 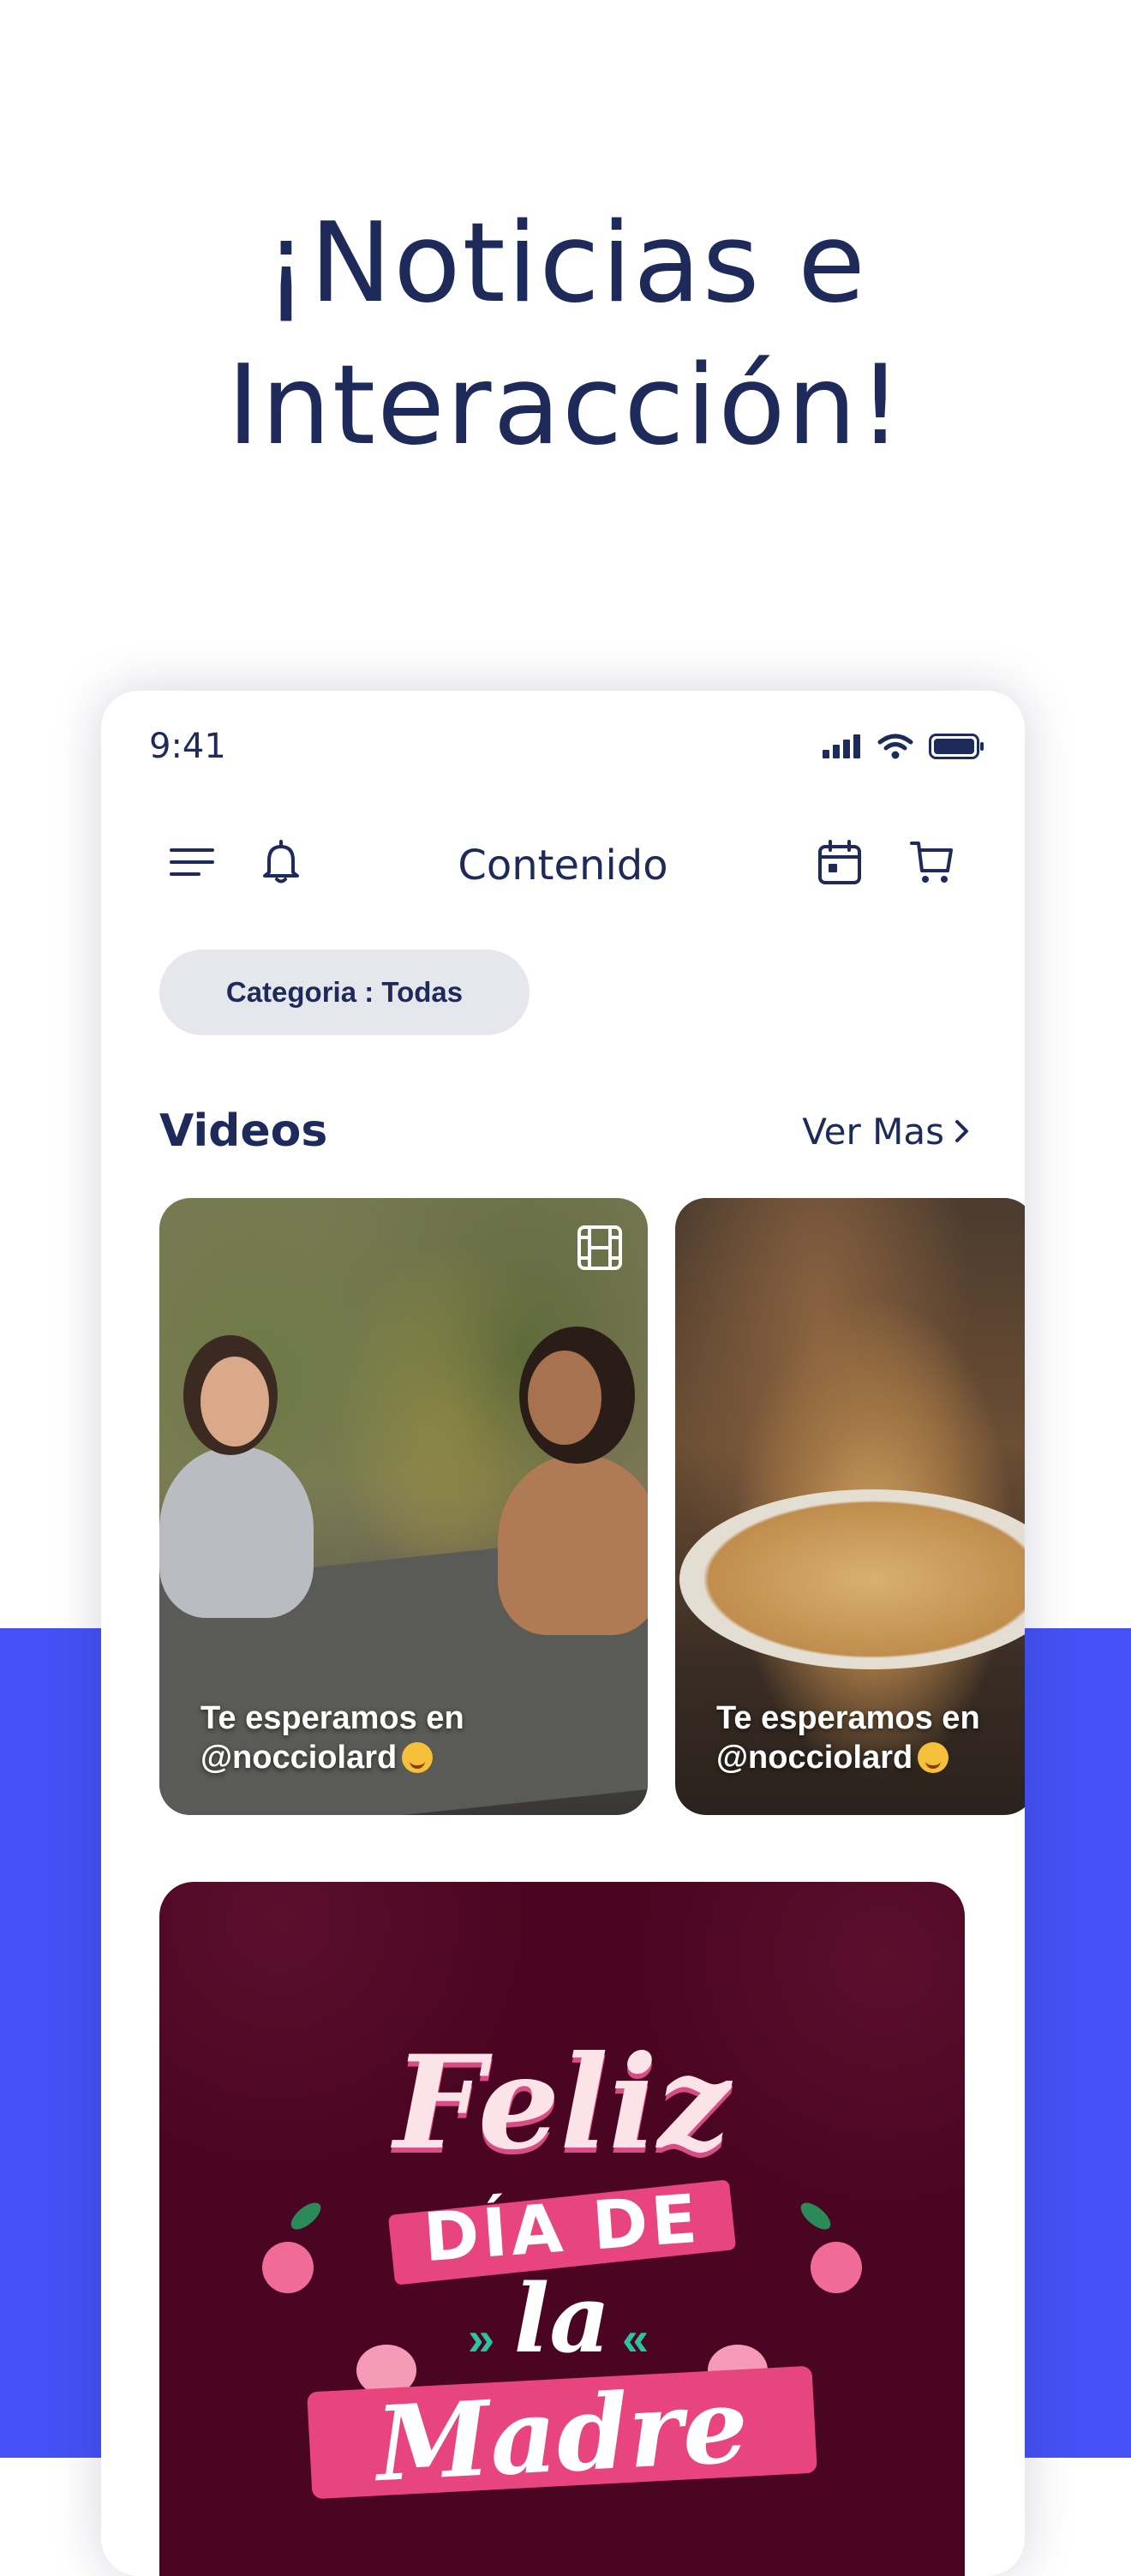 I want to click on category-filter-chip: Categoria : Todas, so click(x=344, y=992).